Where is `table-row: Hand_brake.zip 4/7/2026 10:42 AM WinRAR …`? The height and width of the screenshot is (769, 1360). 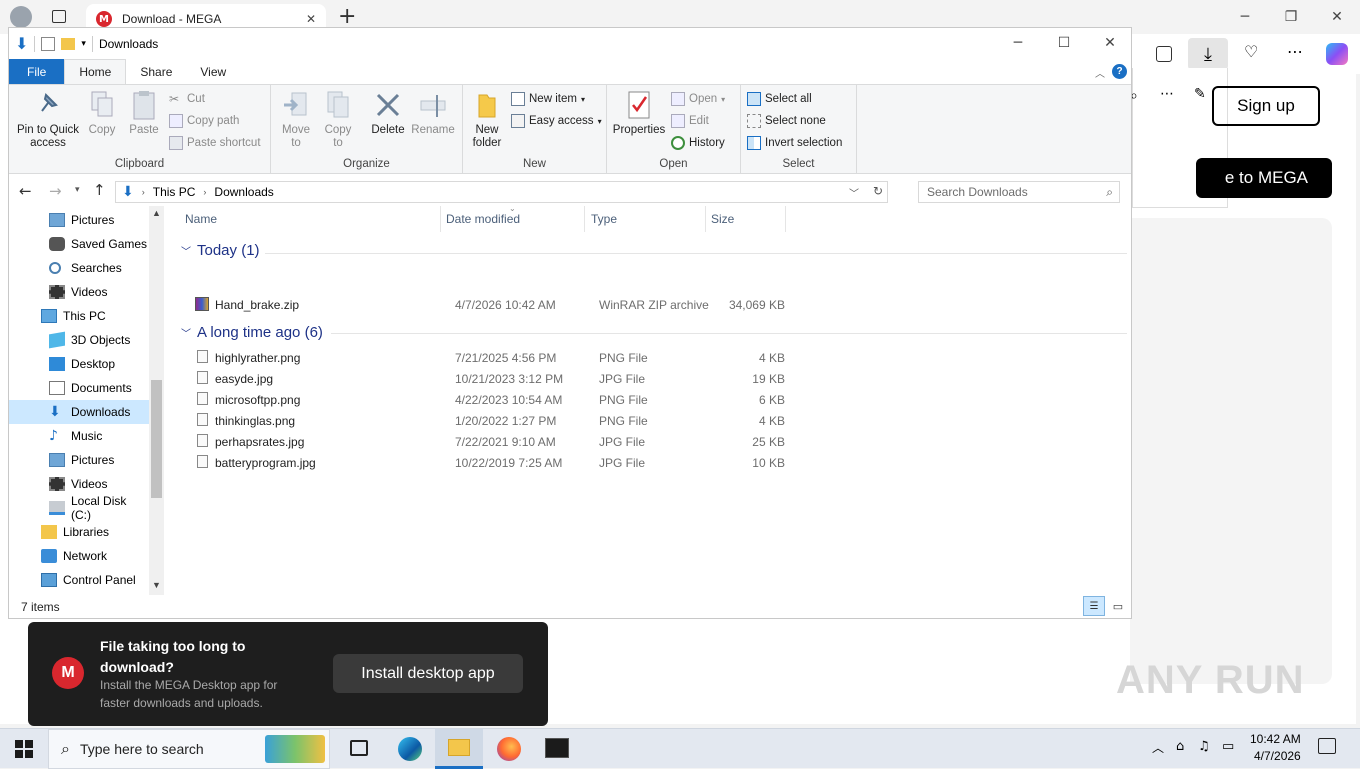 table-row: Hand_brake.zip 4/7/2026 10:42 AM WinRAR … is located at coordinates (490, 305).